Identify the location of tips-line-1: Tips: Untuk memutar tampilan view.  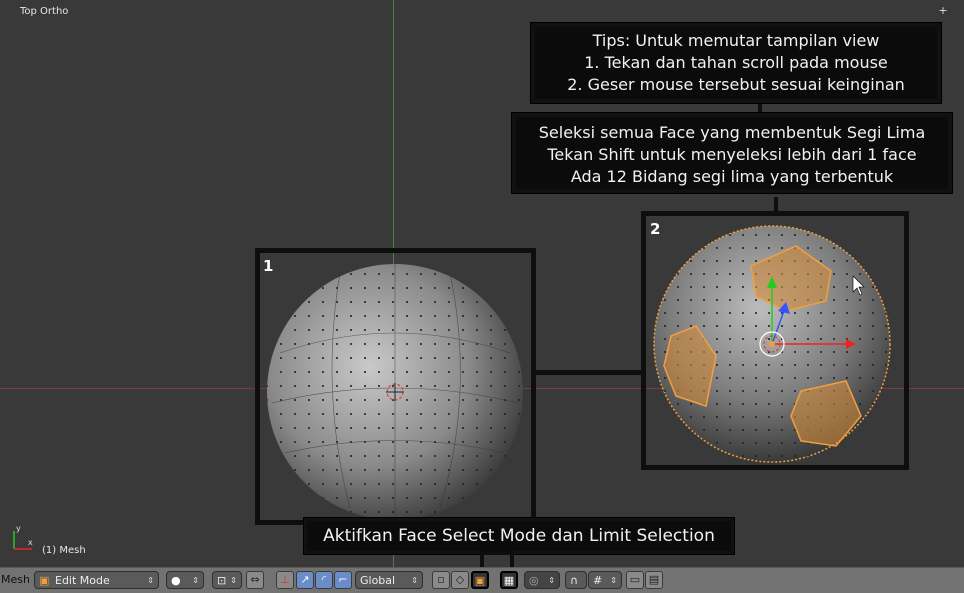
(736, 40).